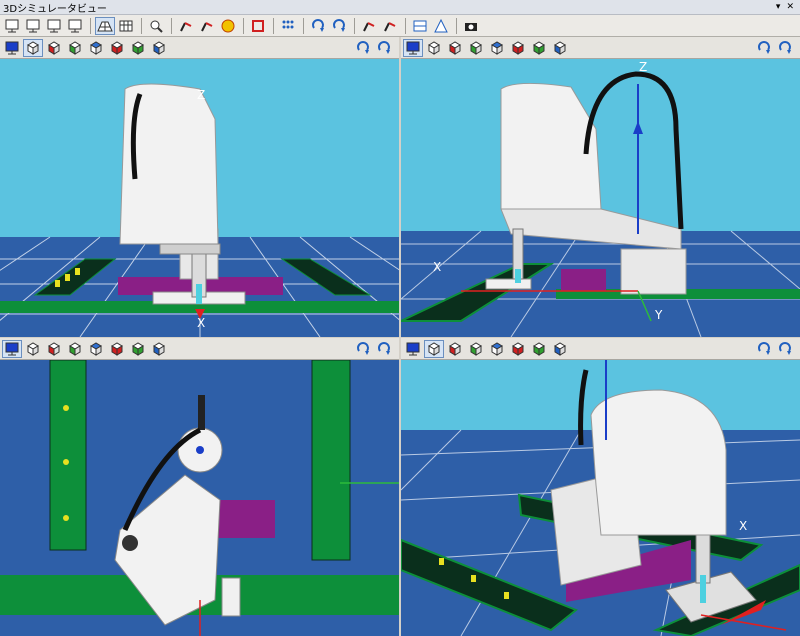  What do you see at coordinates (228, 26) in the screenshot?
I see `sphere-button` at bounding box center [228, 26].